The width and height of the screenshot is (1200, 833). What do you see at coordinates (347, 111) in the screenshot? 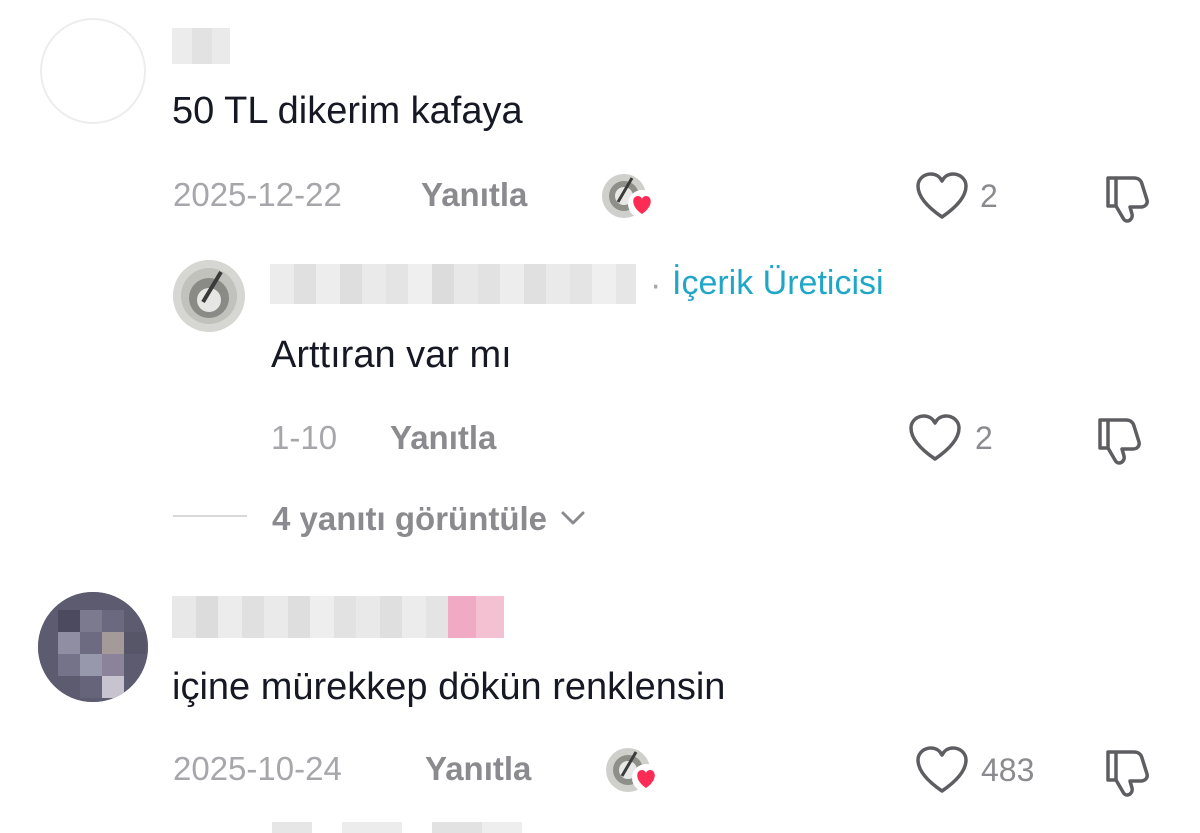
I see `comment-text: 50 TL dikerim kafaya` at bounding box center [347, 111].